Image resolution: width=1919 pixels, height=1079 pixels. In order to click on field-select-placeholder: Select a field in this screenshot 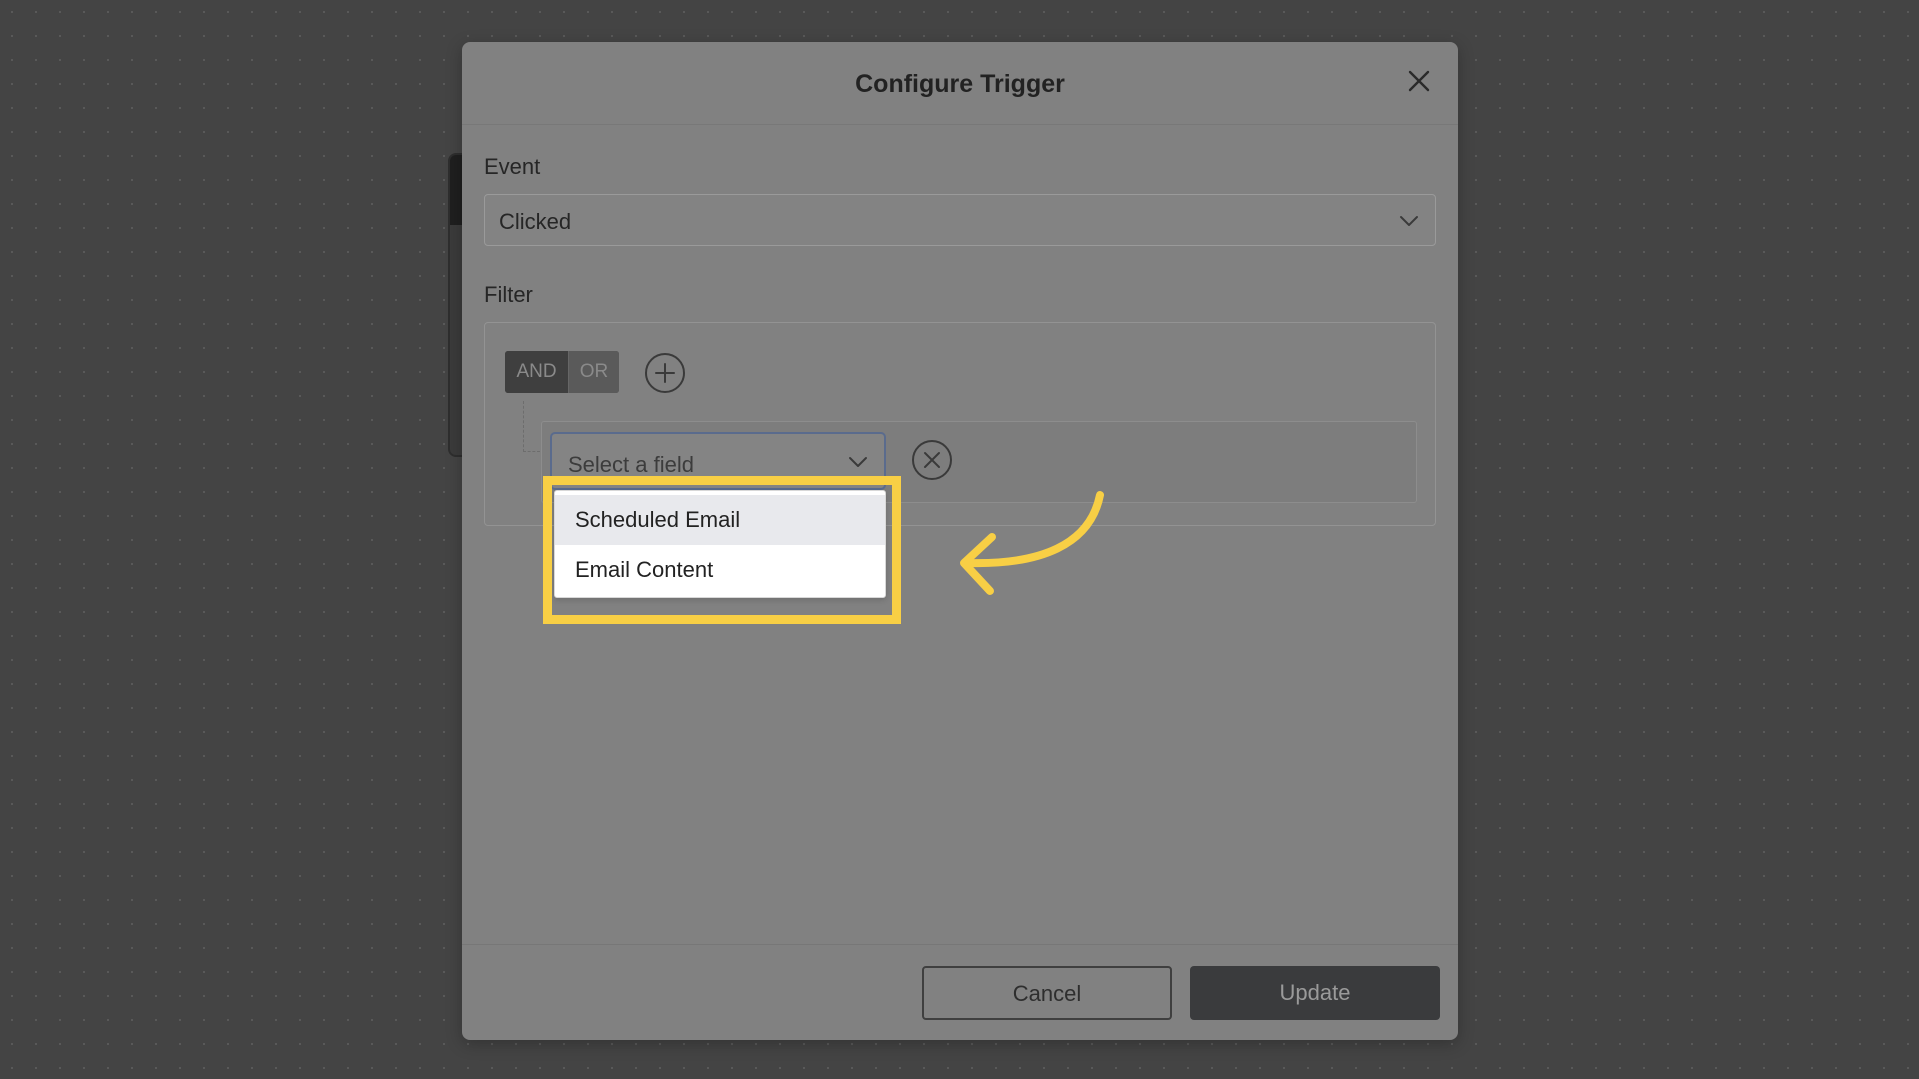, I will do `click(631, 464)`.